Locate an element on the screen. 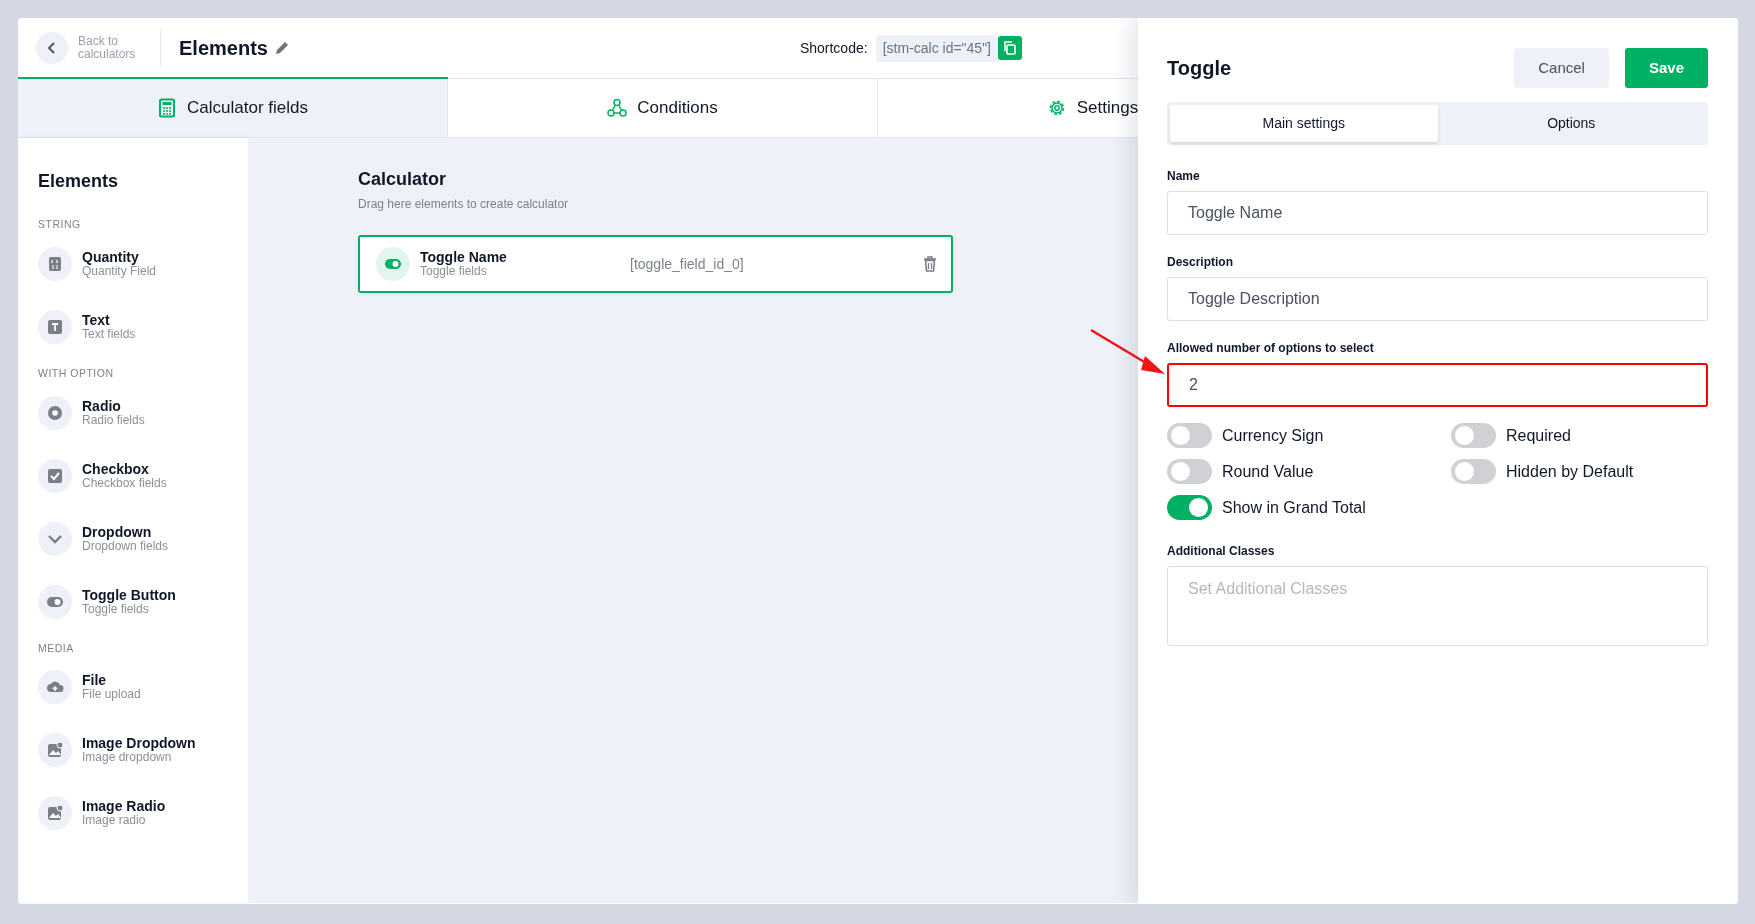  element-description: Text fields is located at coordinates (109, 334).